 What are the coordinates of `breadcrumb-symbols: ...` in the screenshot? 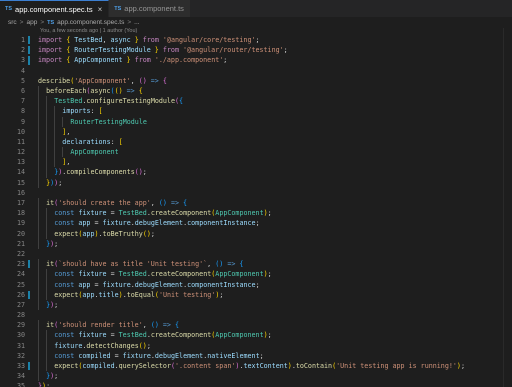 It's located at (136, 22).